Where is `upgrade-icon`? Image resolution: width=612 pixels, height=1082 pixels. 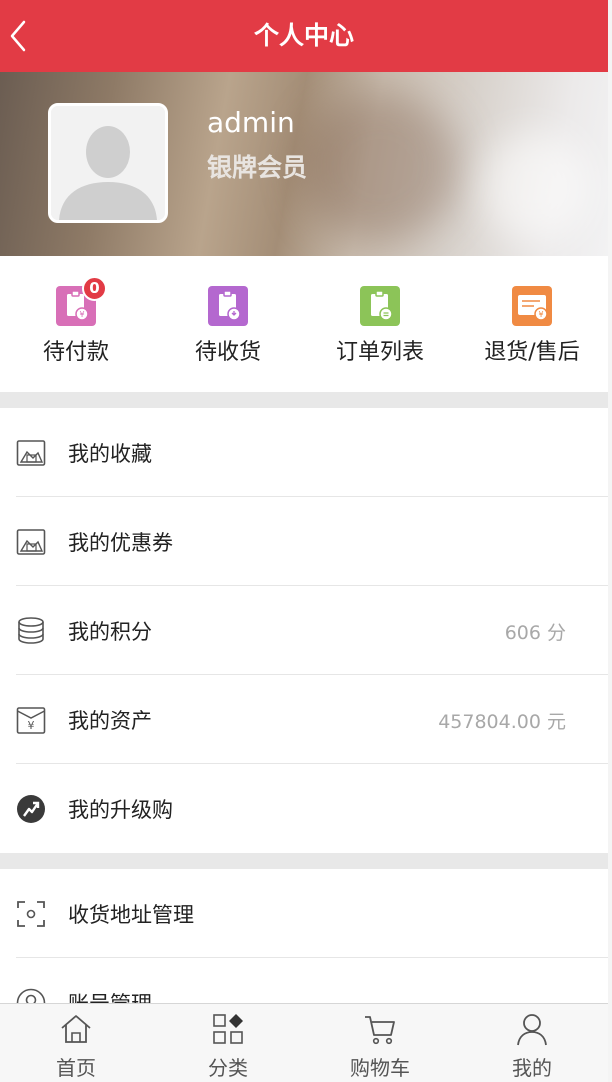
upgrade-icon is located at coordinates (31, 809).